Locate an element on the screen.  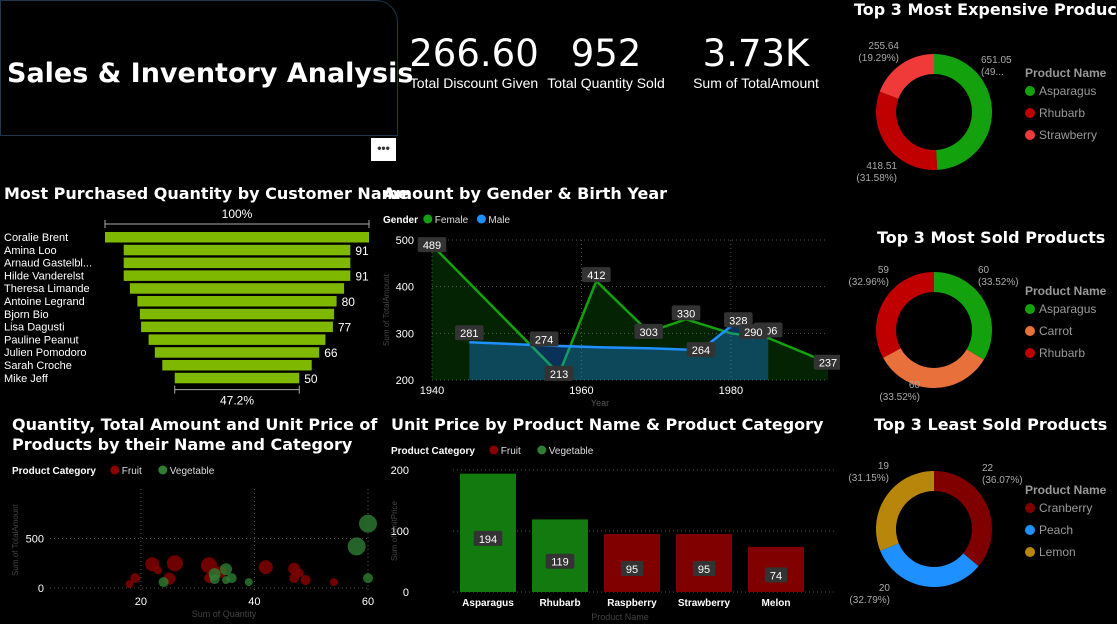
funnel-bottom-pct: 47.2% is located at coordinates (237, 401).